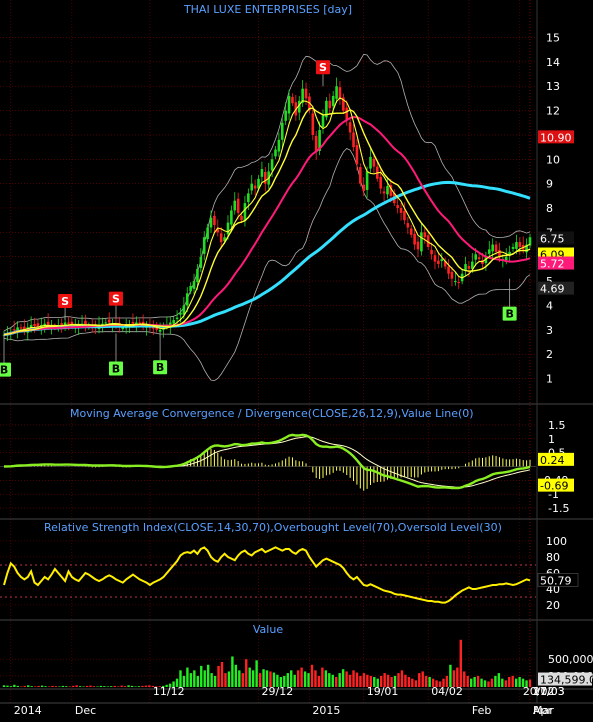 The height and width of the screenshot is (722, 593). What do you see at coordinates (268, 629) in the screenshot?
I see `volume-panel-title: Value` at bounding box center [268, 629].